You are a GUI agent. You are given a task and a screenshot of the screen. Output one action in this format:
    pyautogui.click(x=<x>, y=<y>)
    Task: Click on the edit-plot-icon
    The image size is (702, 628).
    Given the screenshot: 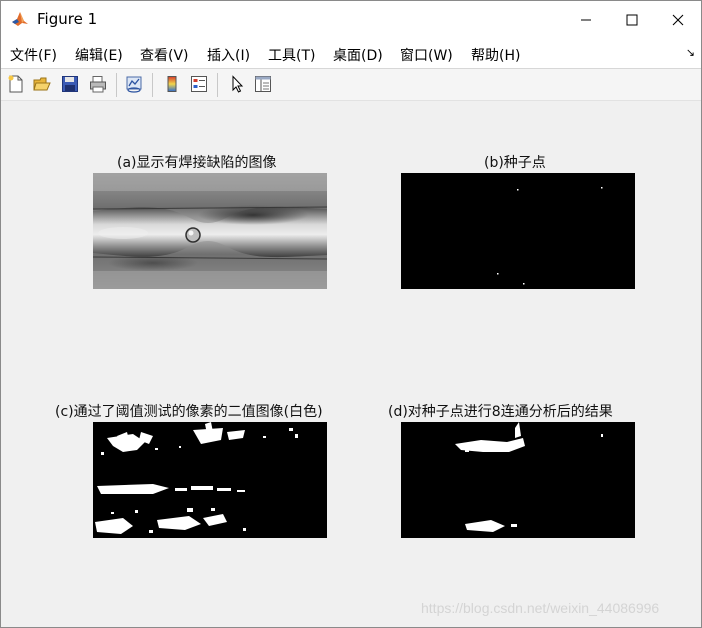 What is the action you would take?
    pyautogui.click(x=238, y=84)
    